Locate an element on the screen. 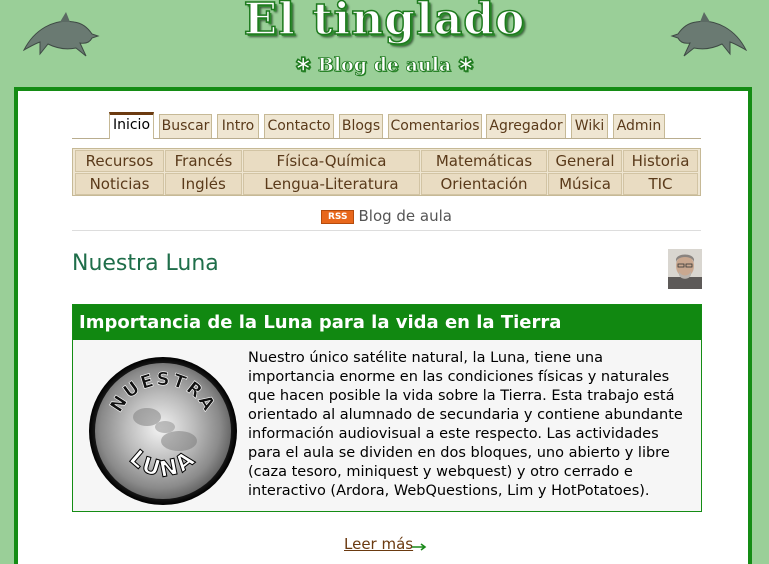  category-general: General is located at coordinates (585, 161).